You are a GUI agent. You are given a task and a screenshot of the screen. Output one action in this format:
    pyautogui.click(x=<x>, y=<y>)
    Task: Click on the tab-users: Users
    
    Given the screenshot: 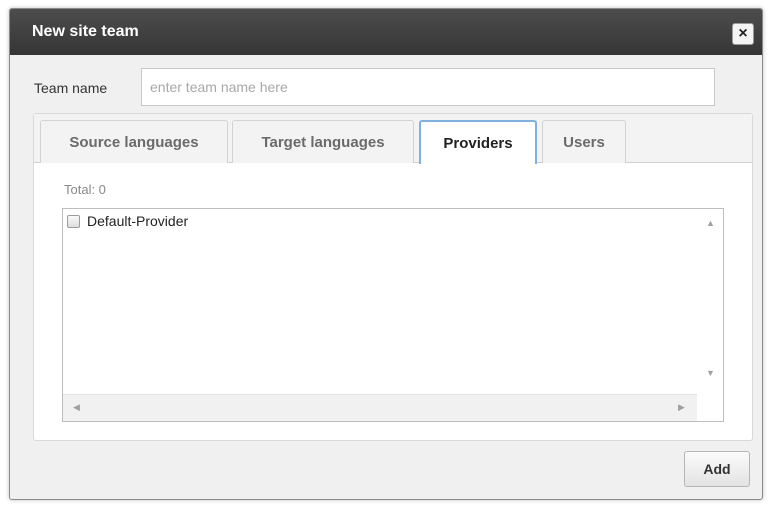 What is the action you would take?
    pyautogui.click(x=584, y=141)
    